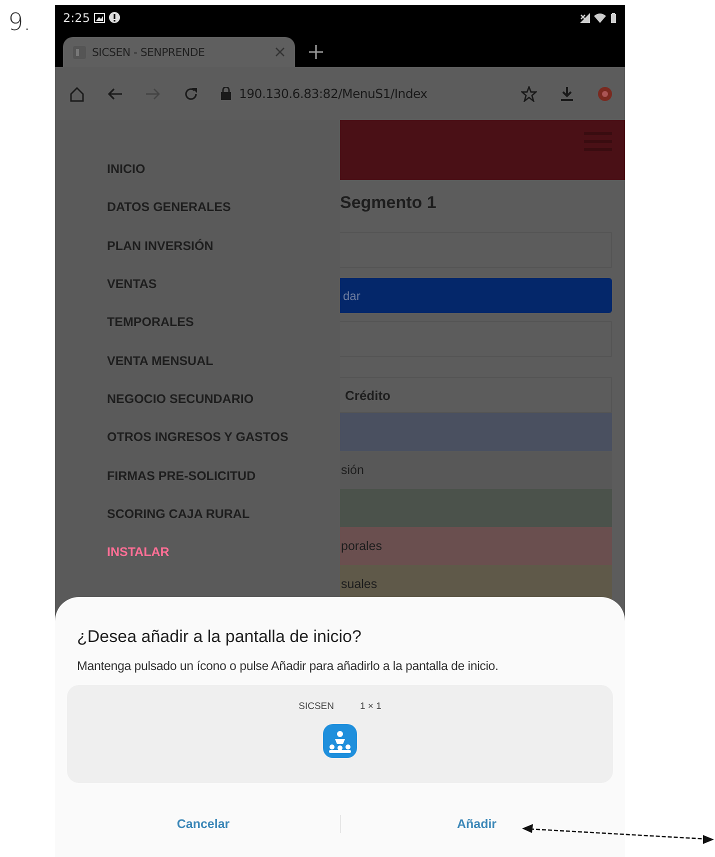  What do you see at coordinates (77, 94) in the screenshot?
I see `home-icon` at bounding box center [77, 94].